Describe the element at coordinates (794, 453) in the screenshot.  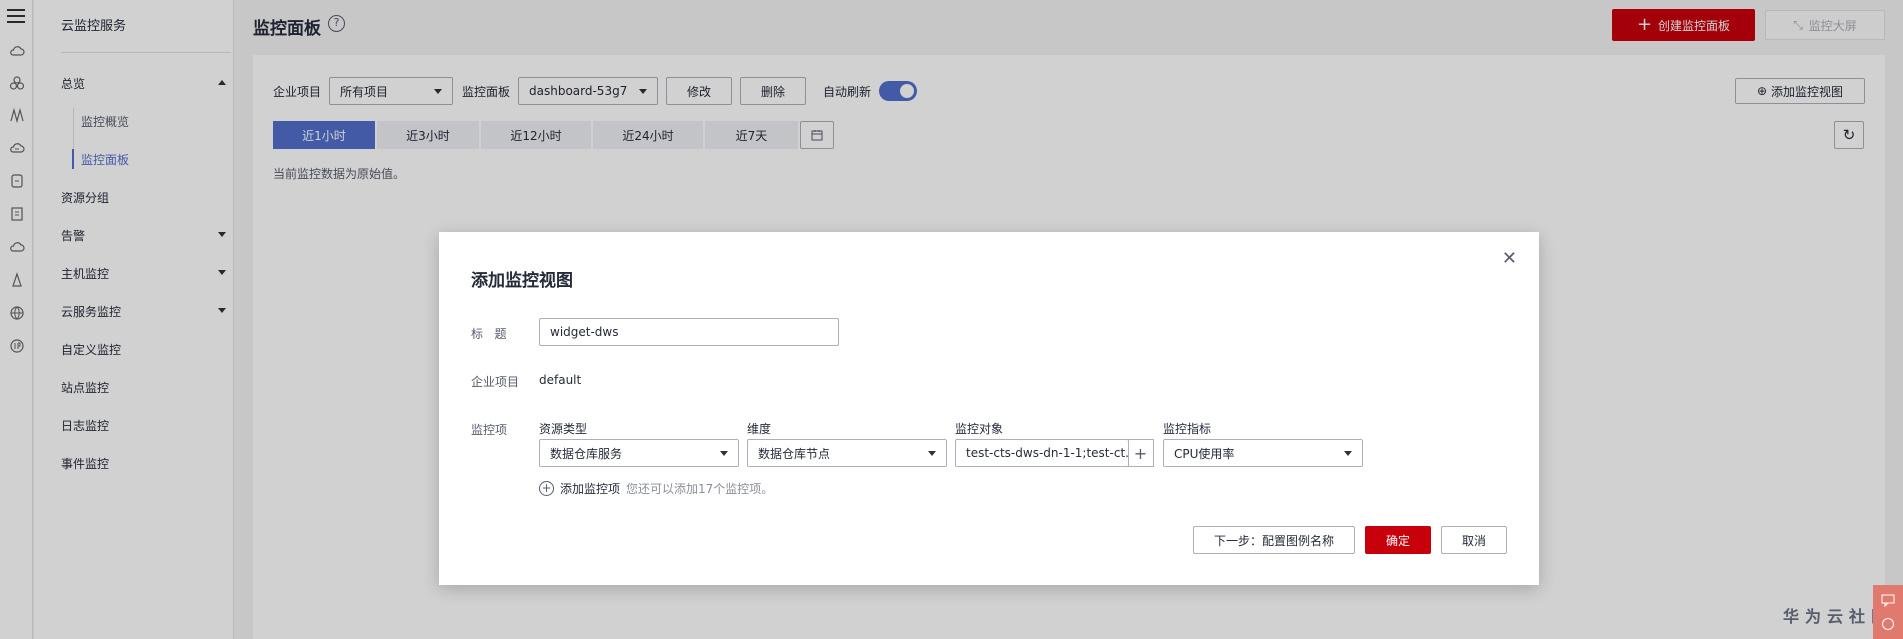
I see `dimension-value: 数据仓库节点` at that location.